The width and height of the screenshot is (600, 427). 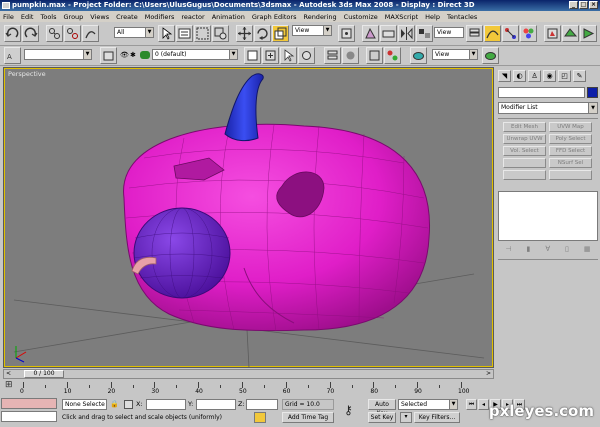 I want to click on menu-views: Views, so click(x=99, y=17).